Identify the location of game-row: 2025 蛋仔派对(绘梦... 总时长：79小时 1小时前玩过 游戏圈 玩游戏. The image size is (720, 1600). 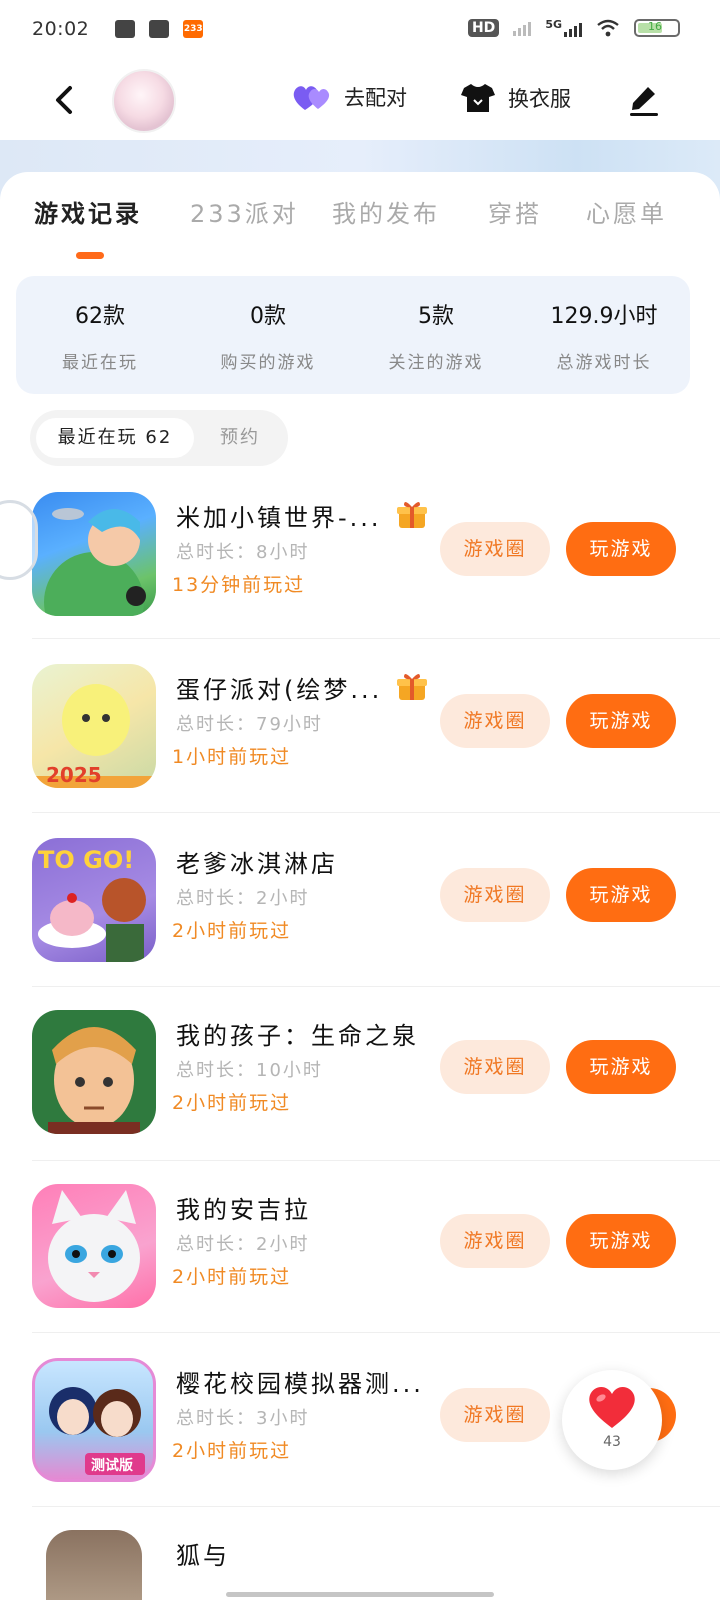
(360, 750).